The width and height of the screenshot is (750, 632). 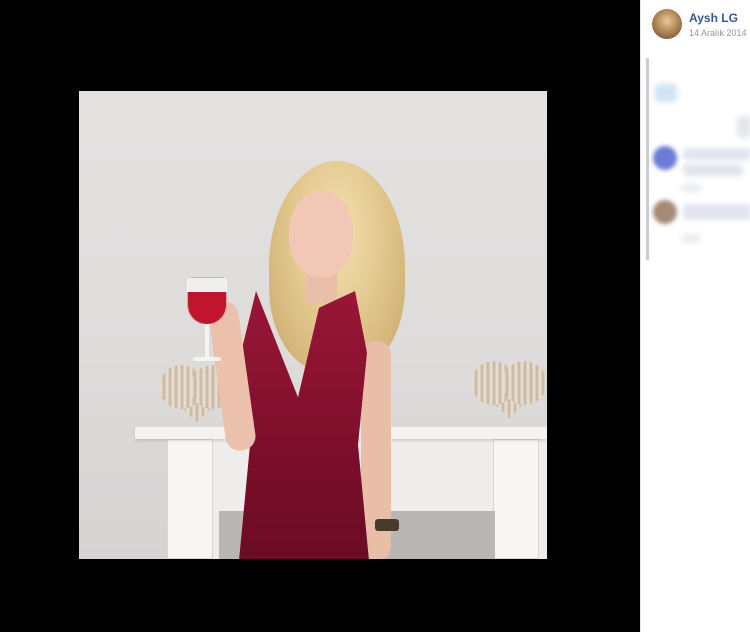 What do you see at coordinates (718, 33) in the screenshot?
I see `post-date: 14 Aralık 2014` at bounding box center [718, 33].